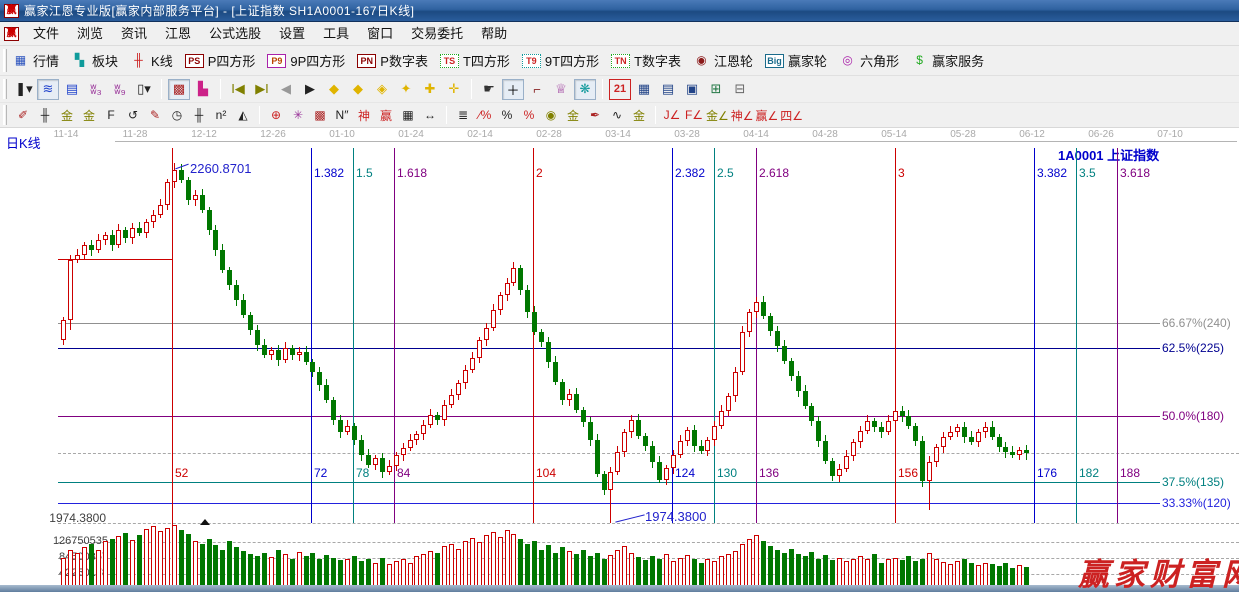 The width and height of the screenshot is (1239, 592). What do you see at coordinates (179, 89) in the screenshot?
I see `matrix-red-button: ▩` at bounding box center [179, 89].